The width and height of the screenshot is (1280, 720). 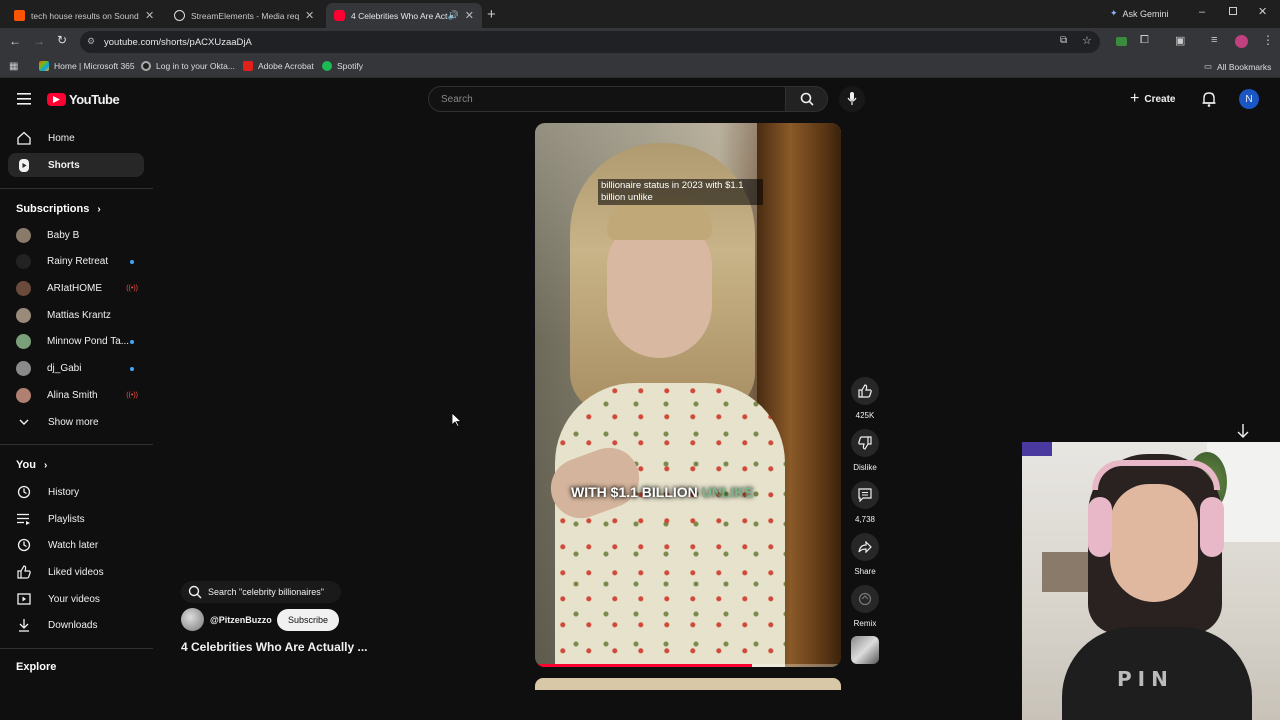 I want to click on youtube-logo: YouTube, so click(x=83, y=99).